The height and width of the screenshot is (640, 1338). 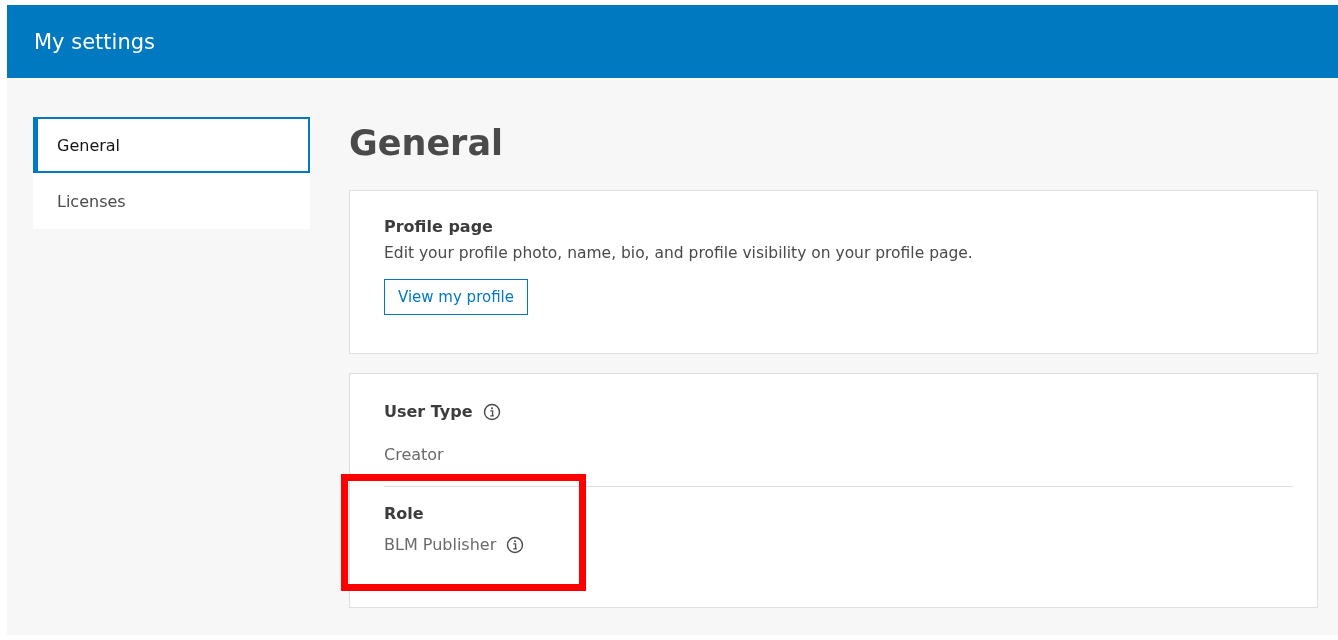 I want to click on section-heading: Profile page, so click(x=439, y=226).